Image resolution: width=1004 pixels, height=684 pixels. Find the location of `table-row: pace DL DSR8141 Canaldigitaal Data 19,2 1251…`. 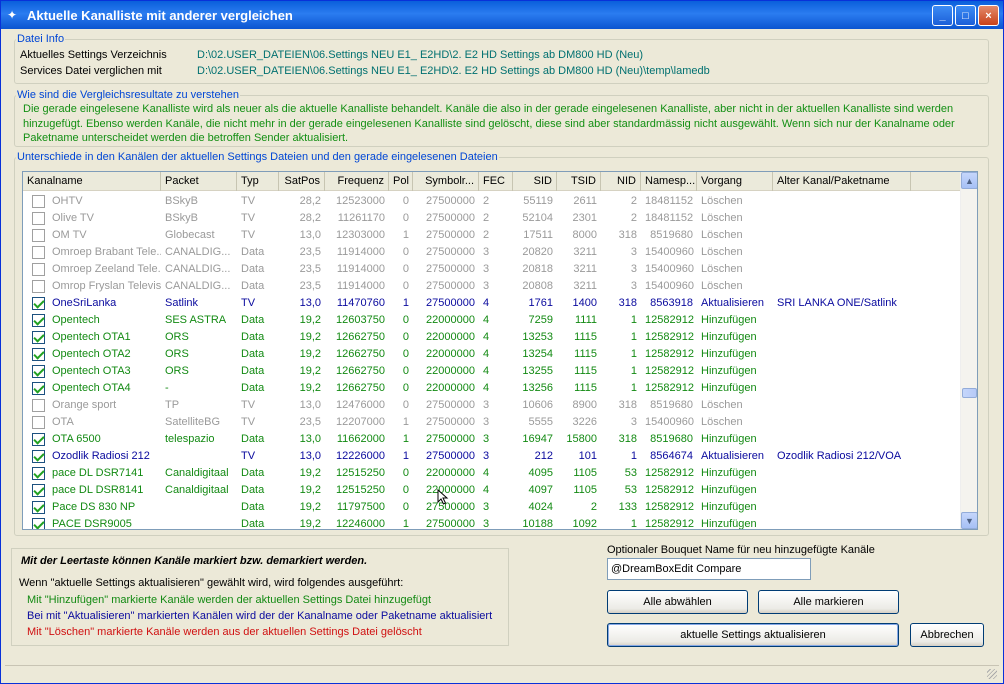

table-row: pace DL DSR8141 Canaldigitaal Data 19,2 1251… is located at coordinates (491, 490).